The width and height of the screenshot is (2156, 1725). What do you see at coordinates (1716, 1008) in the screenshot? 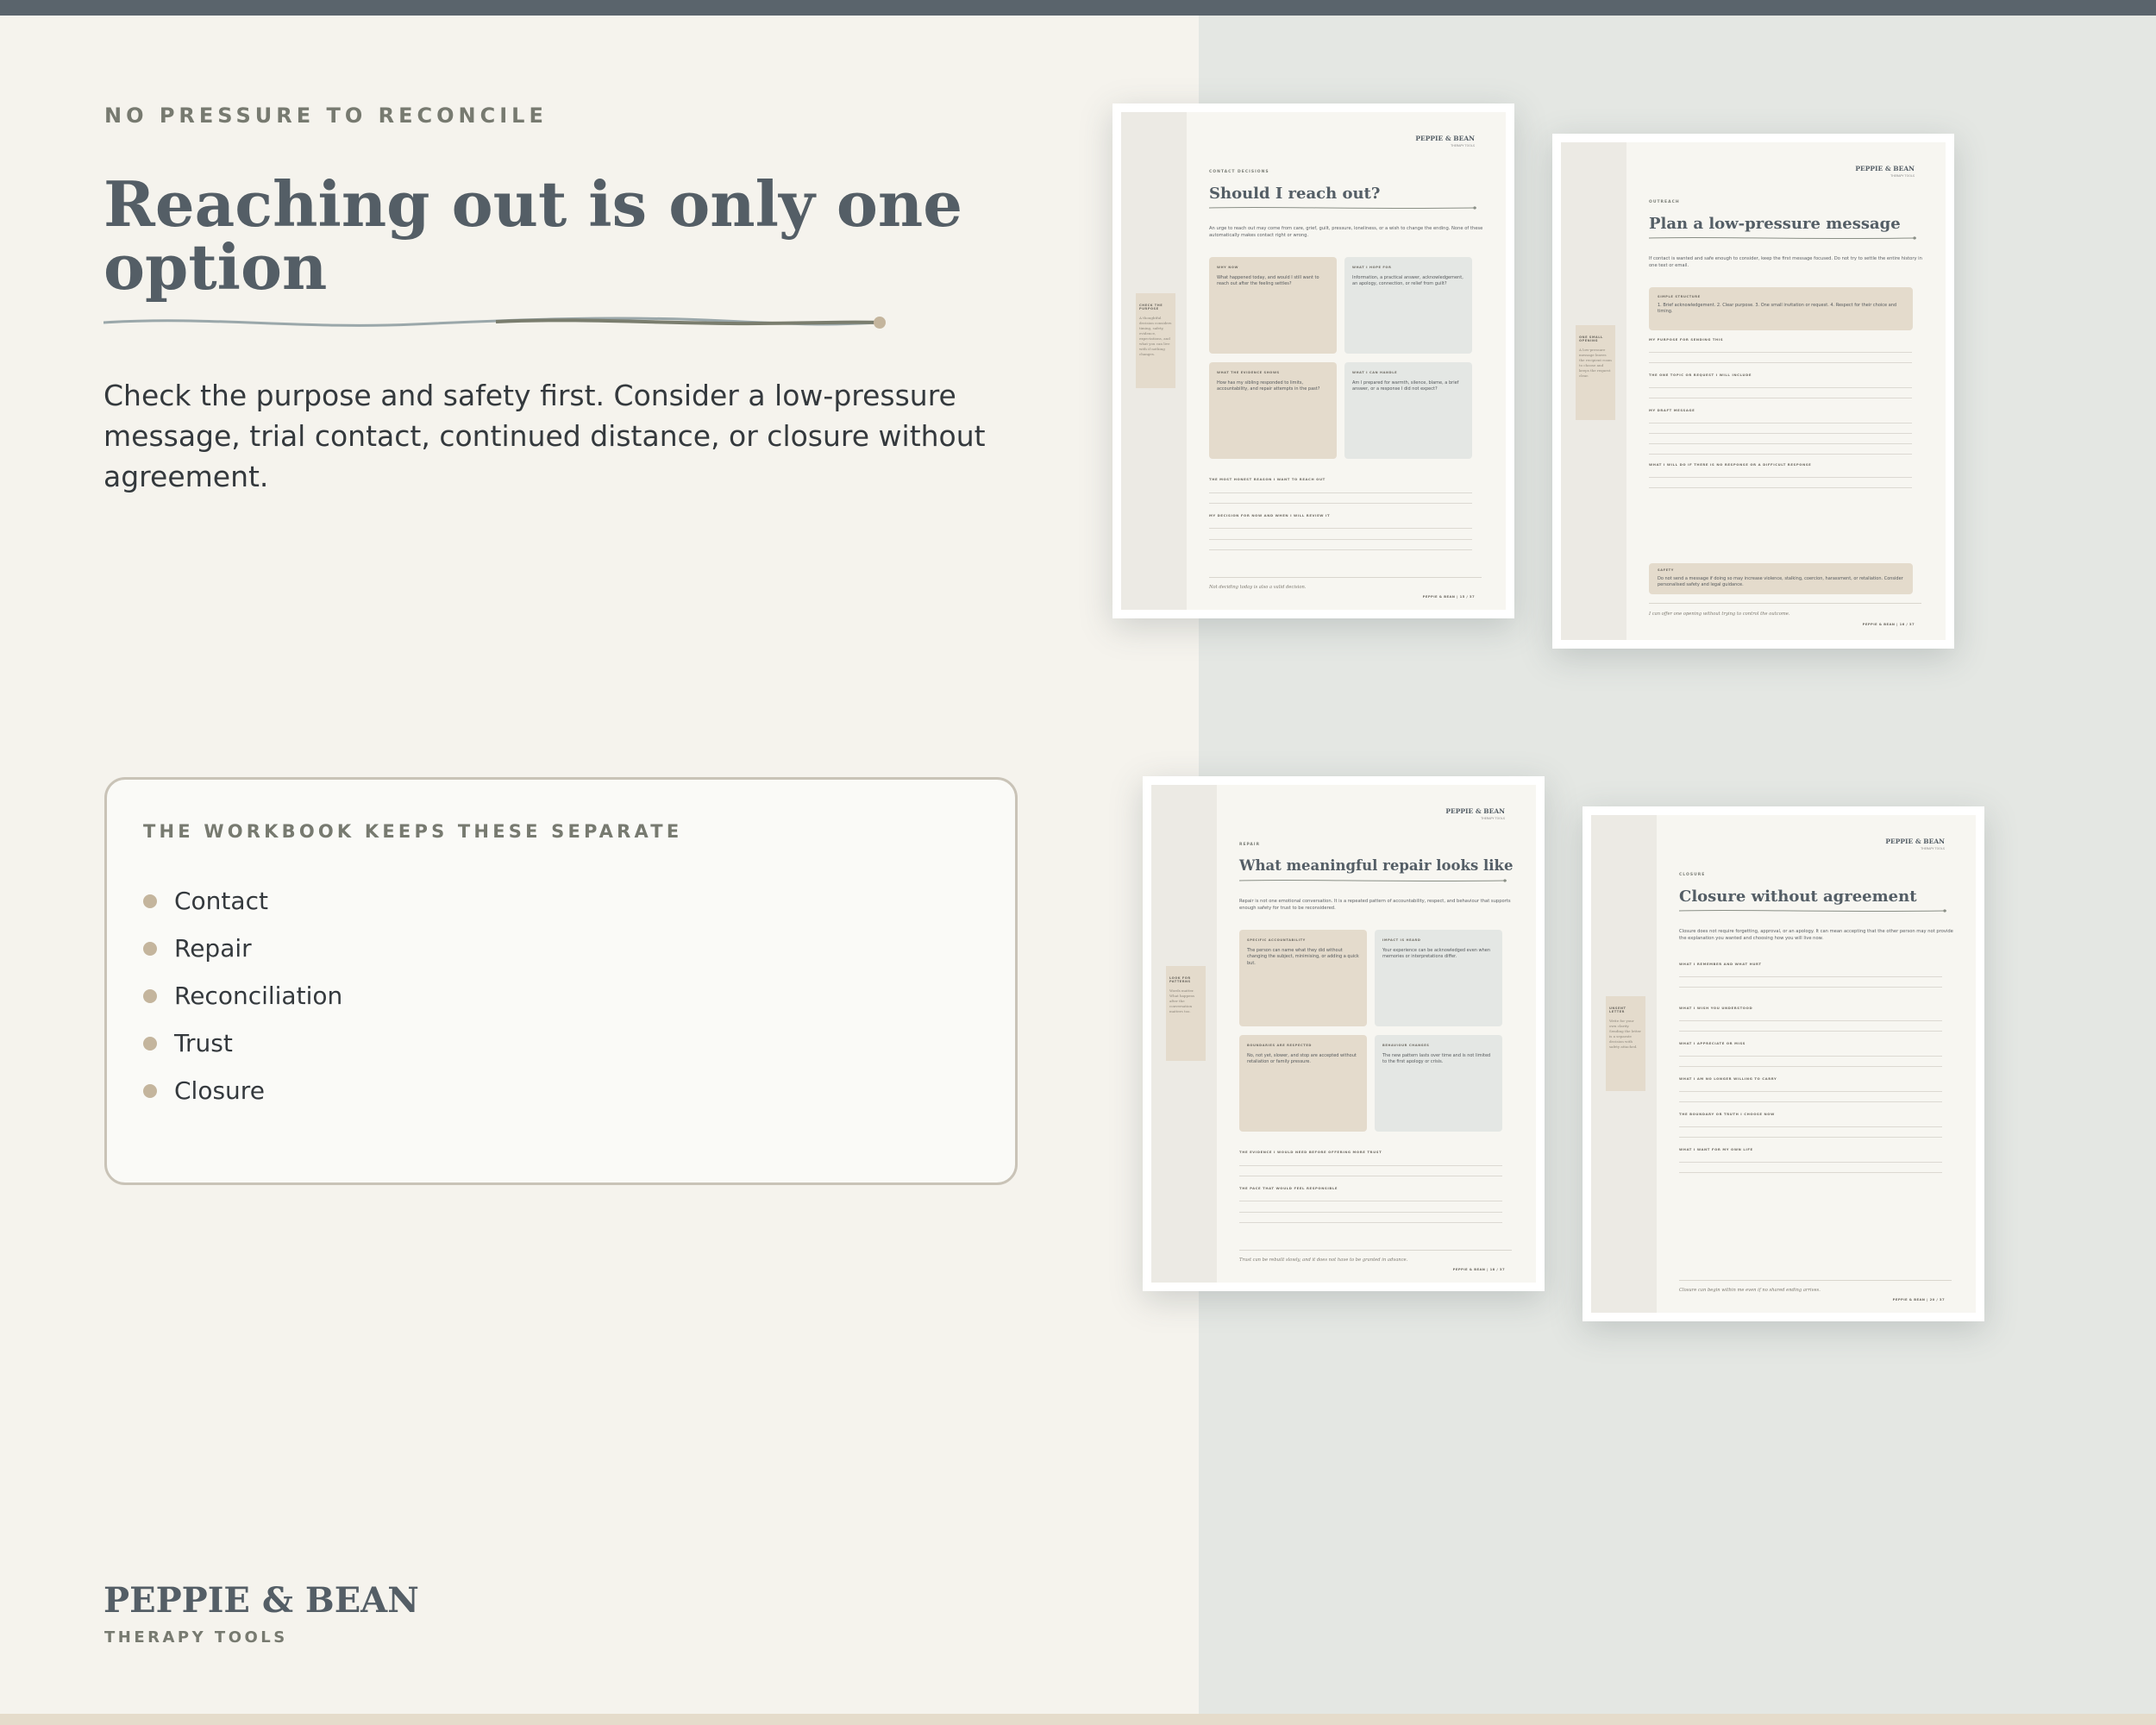
I see `writing-prompt: WHAT I WISH YOU UNDERSTOOD` at bounding box center [1716, 1008].